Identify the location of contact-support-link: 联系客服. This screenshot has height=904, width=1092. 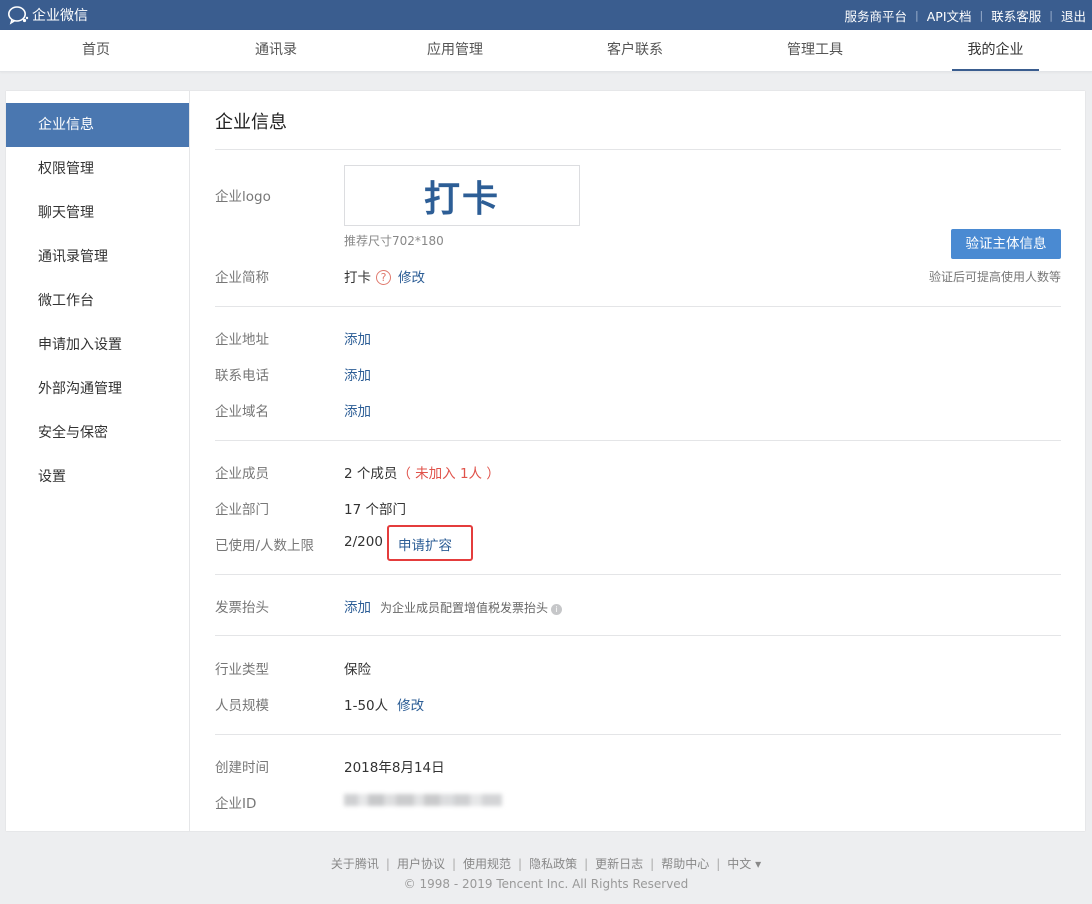
(1016, 15).